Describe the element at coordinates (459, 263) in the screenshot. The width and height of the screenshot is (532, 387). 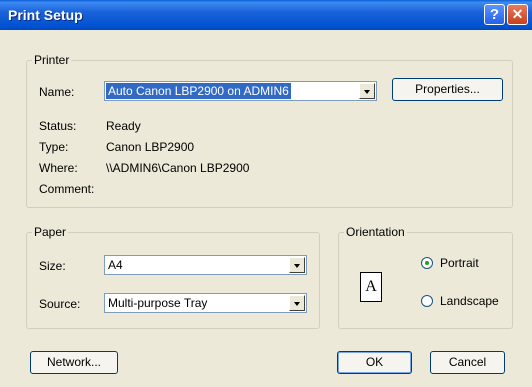
I see `portrait-label: Portrait` at that location.